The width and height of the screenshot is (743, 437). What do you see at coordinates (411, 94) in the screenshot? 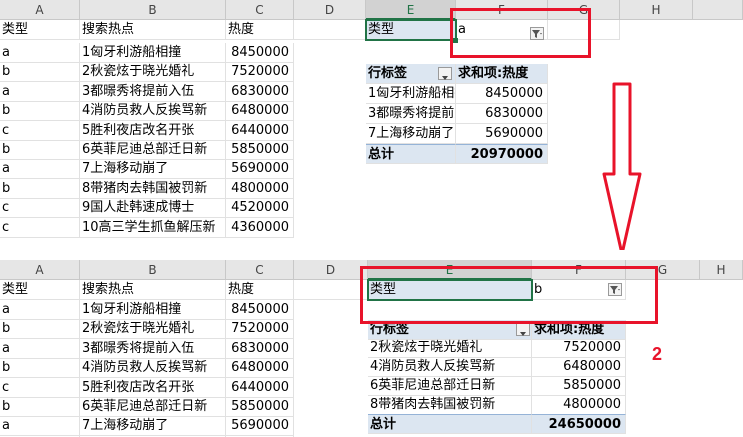
I see `pivot-row-label: 1匈牙利游船相撞` at bounding box center [411, 94].